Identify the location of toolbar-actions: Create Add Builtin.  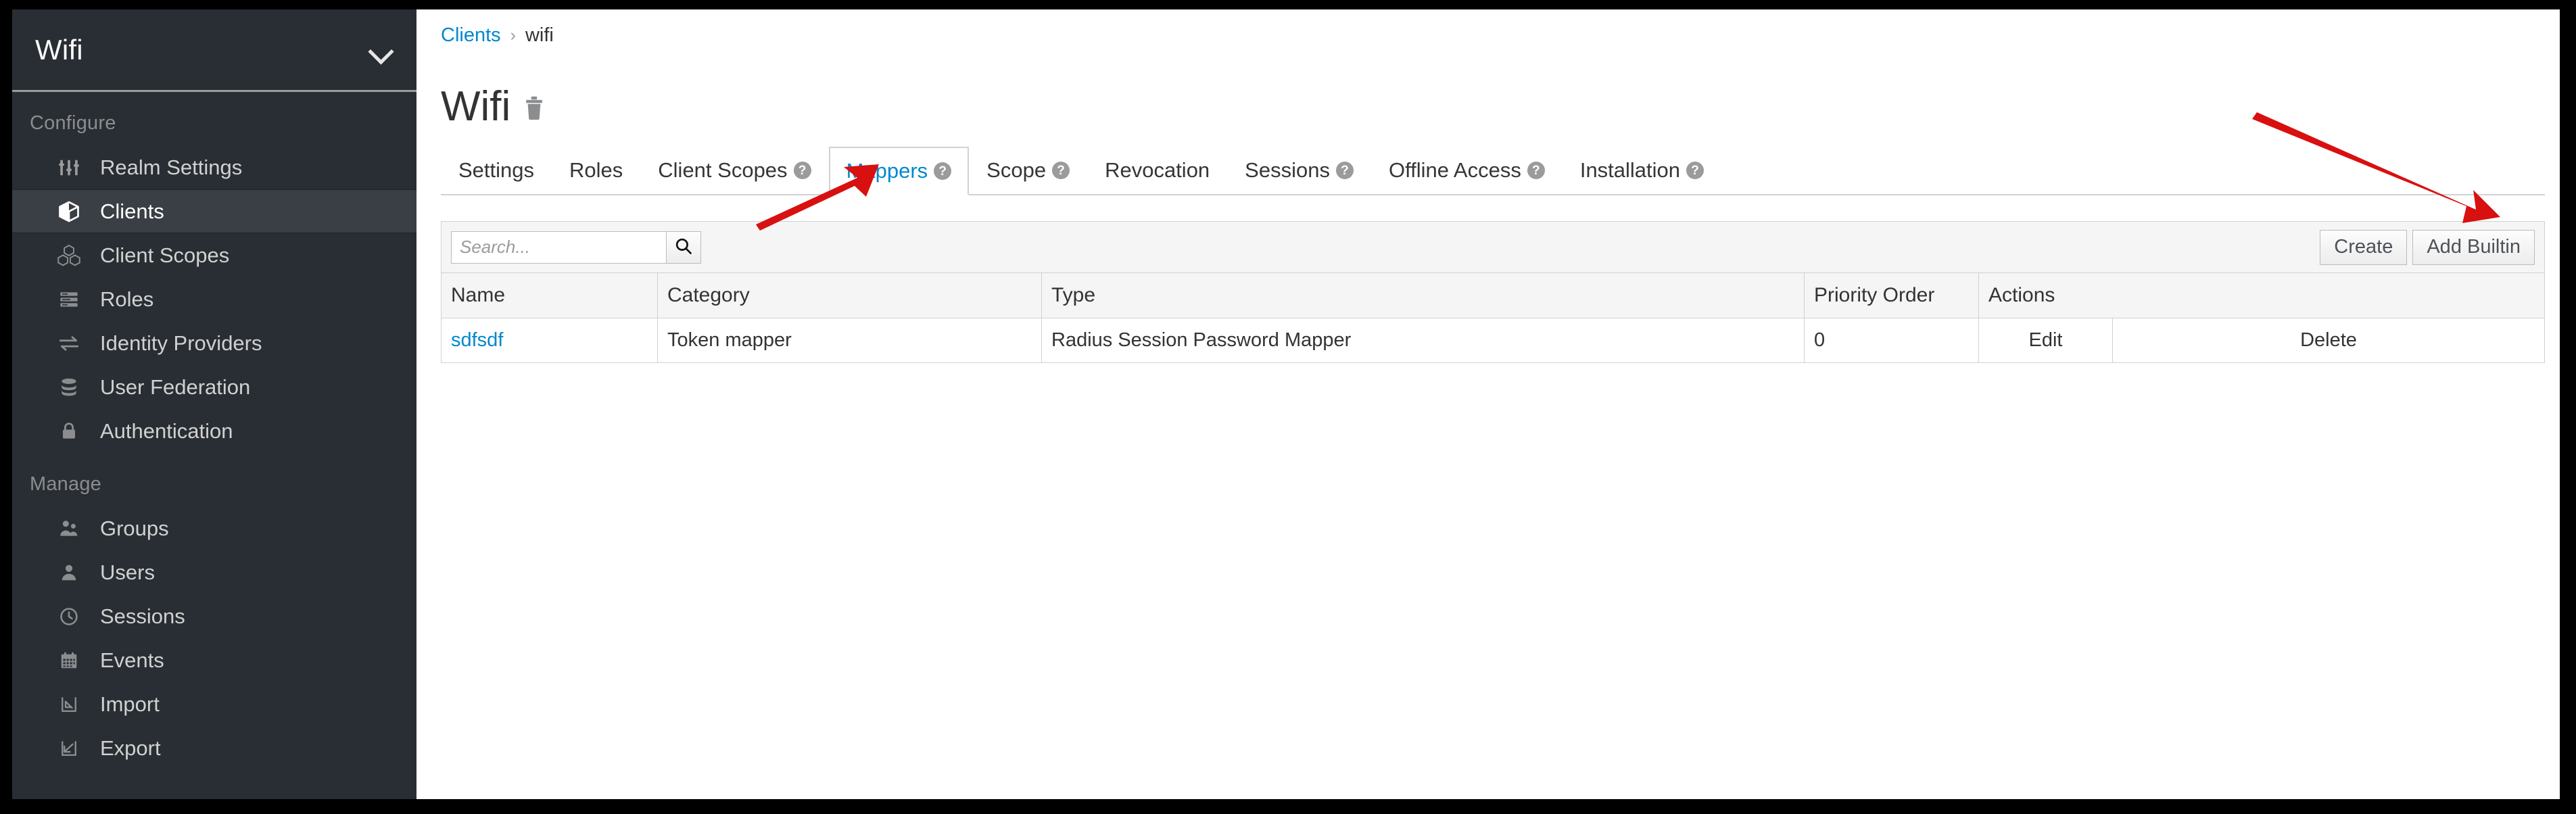
(2427, 247).